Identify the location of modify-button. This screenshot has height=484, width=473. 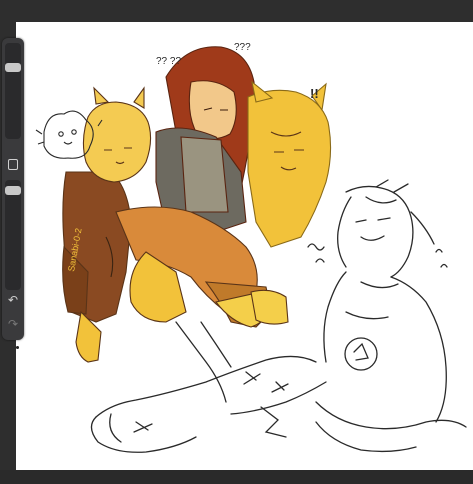
(13, 164).